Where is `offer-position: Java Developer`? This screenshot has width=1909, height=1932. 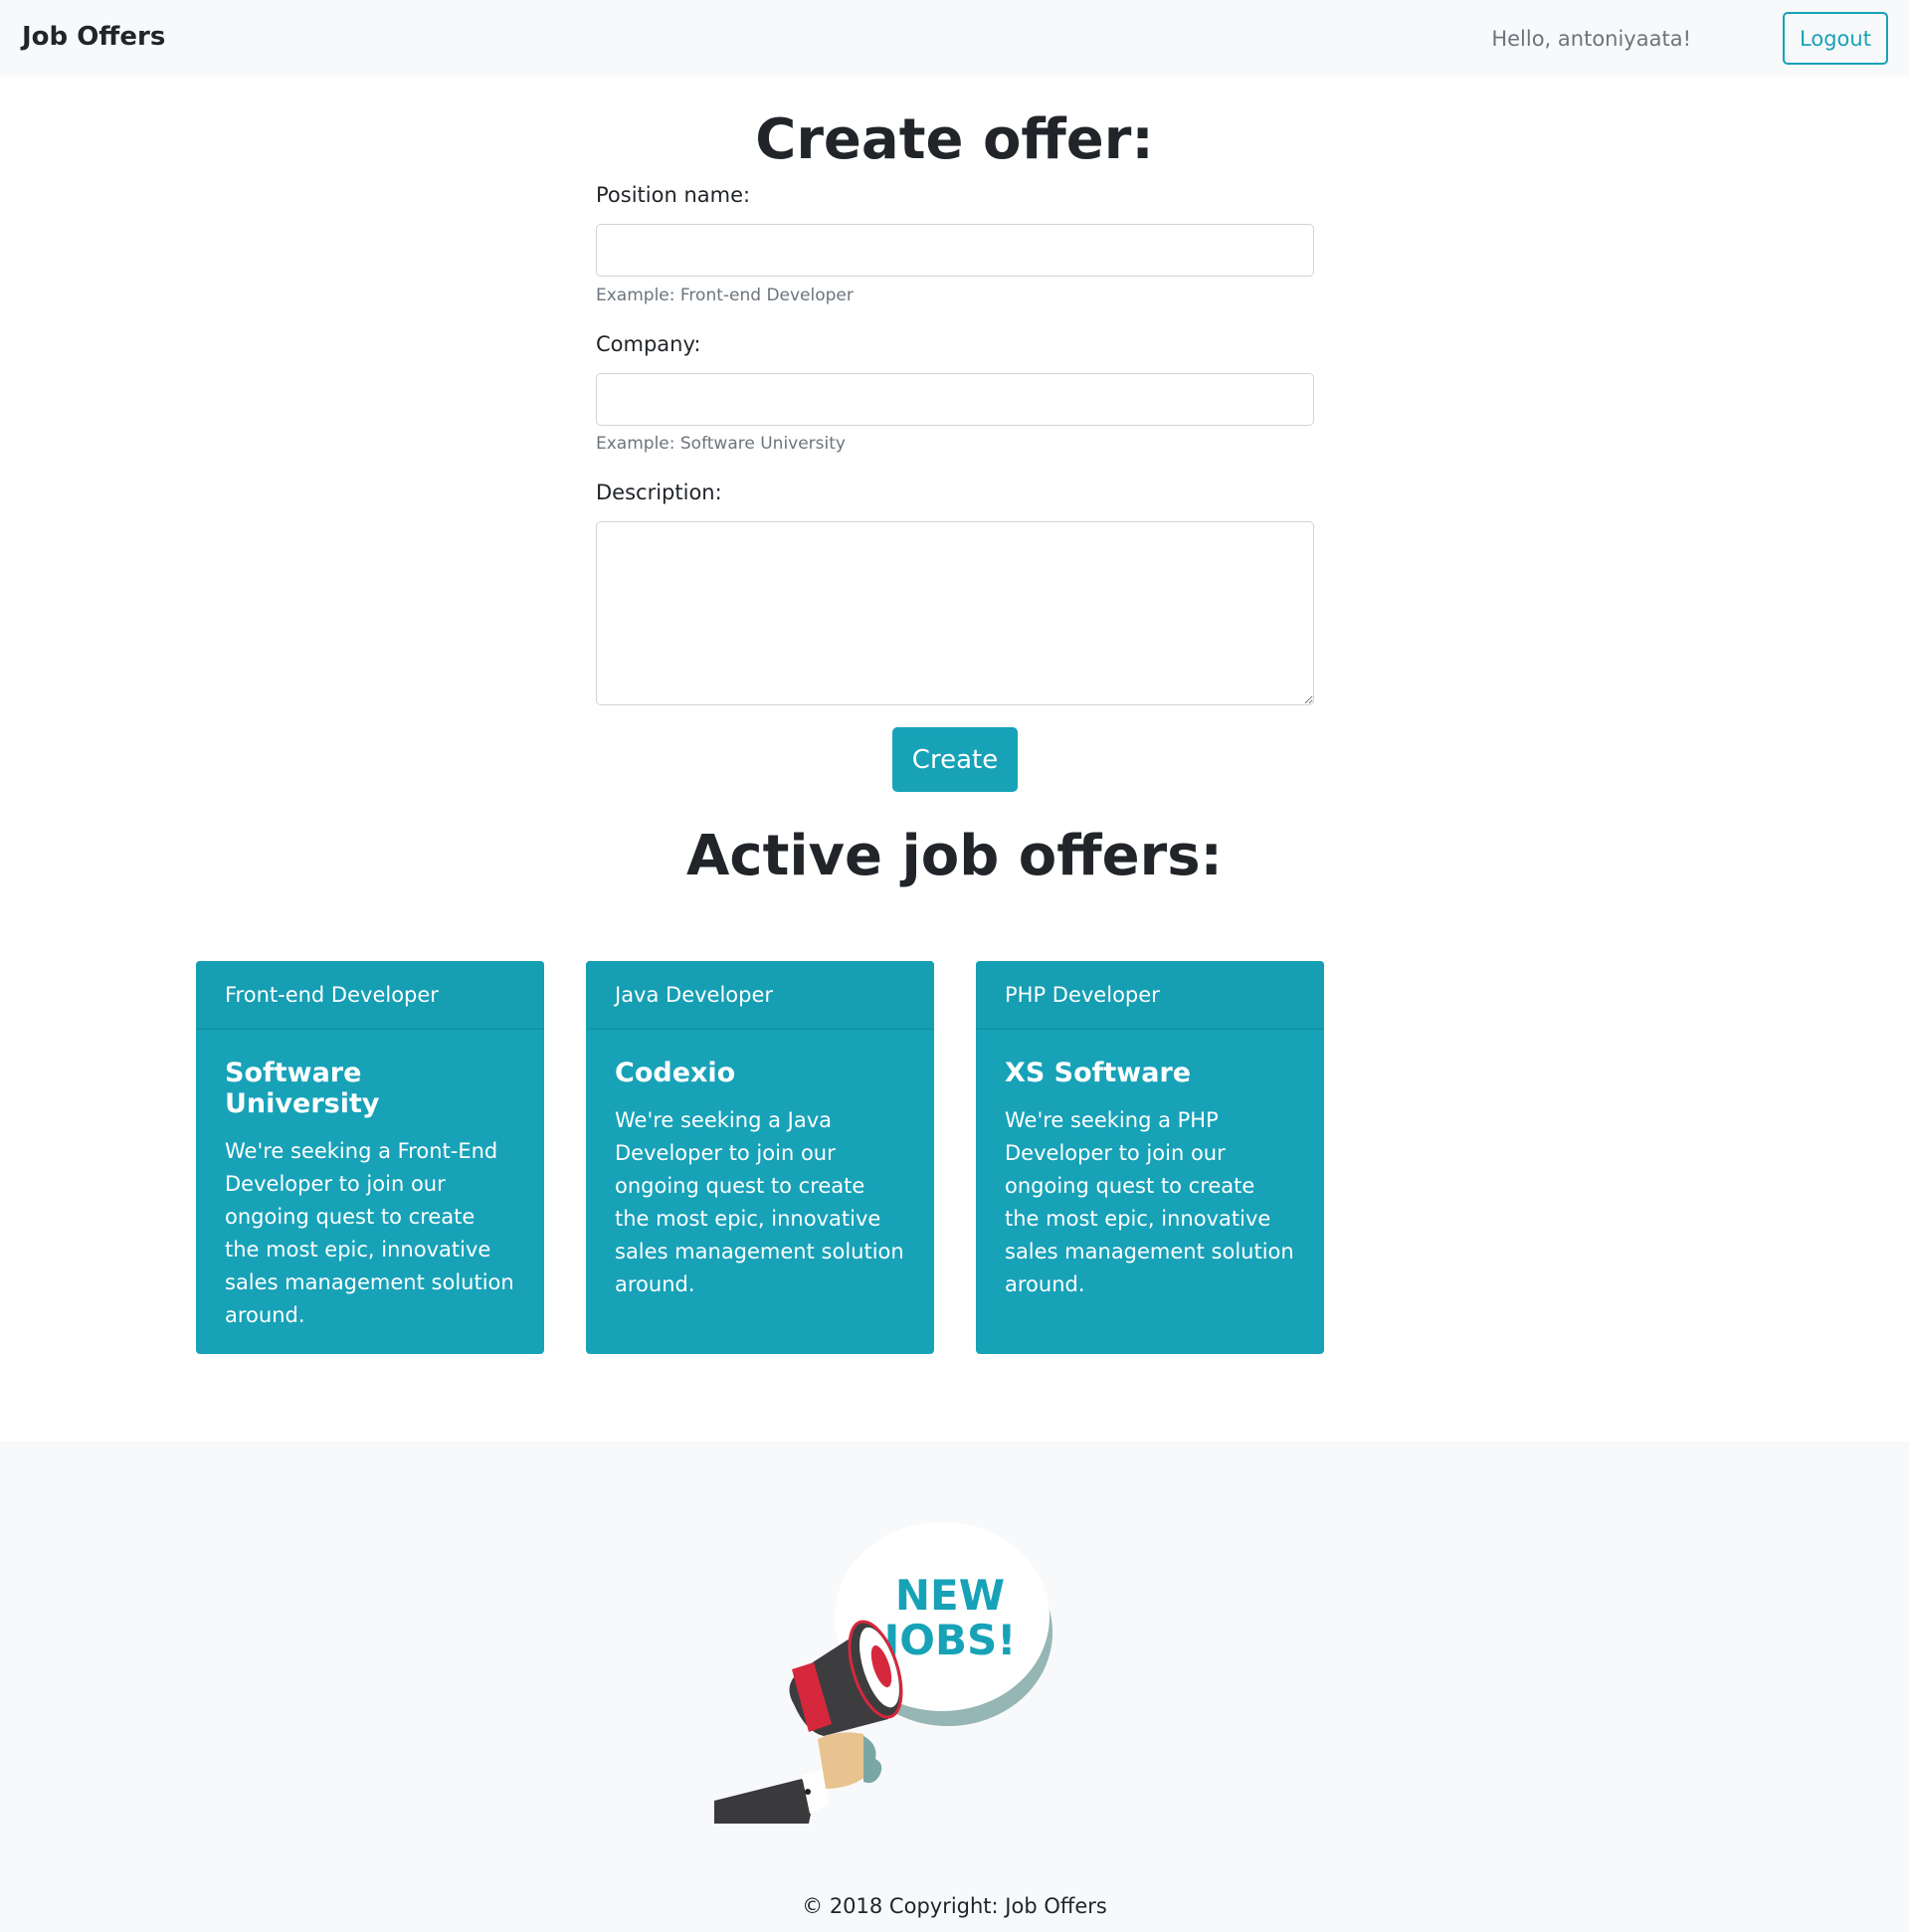 offer-position: Java Developer is located at coordinates (760, 995).